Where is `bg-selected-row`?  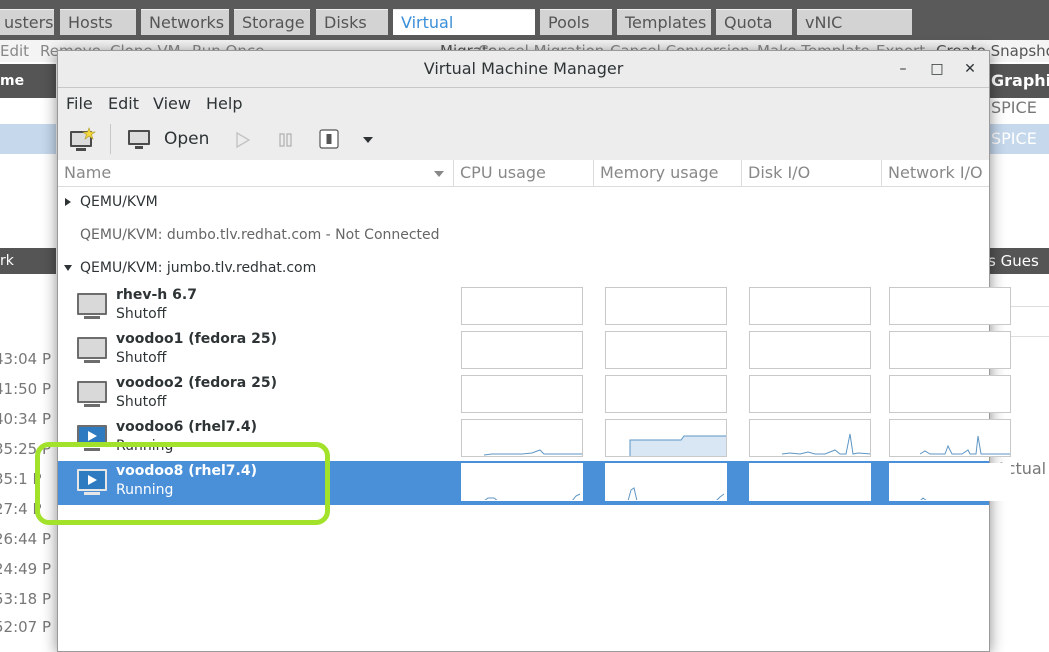
bg-selected-row is located at coordinates (28, 139).